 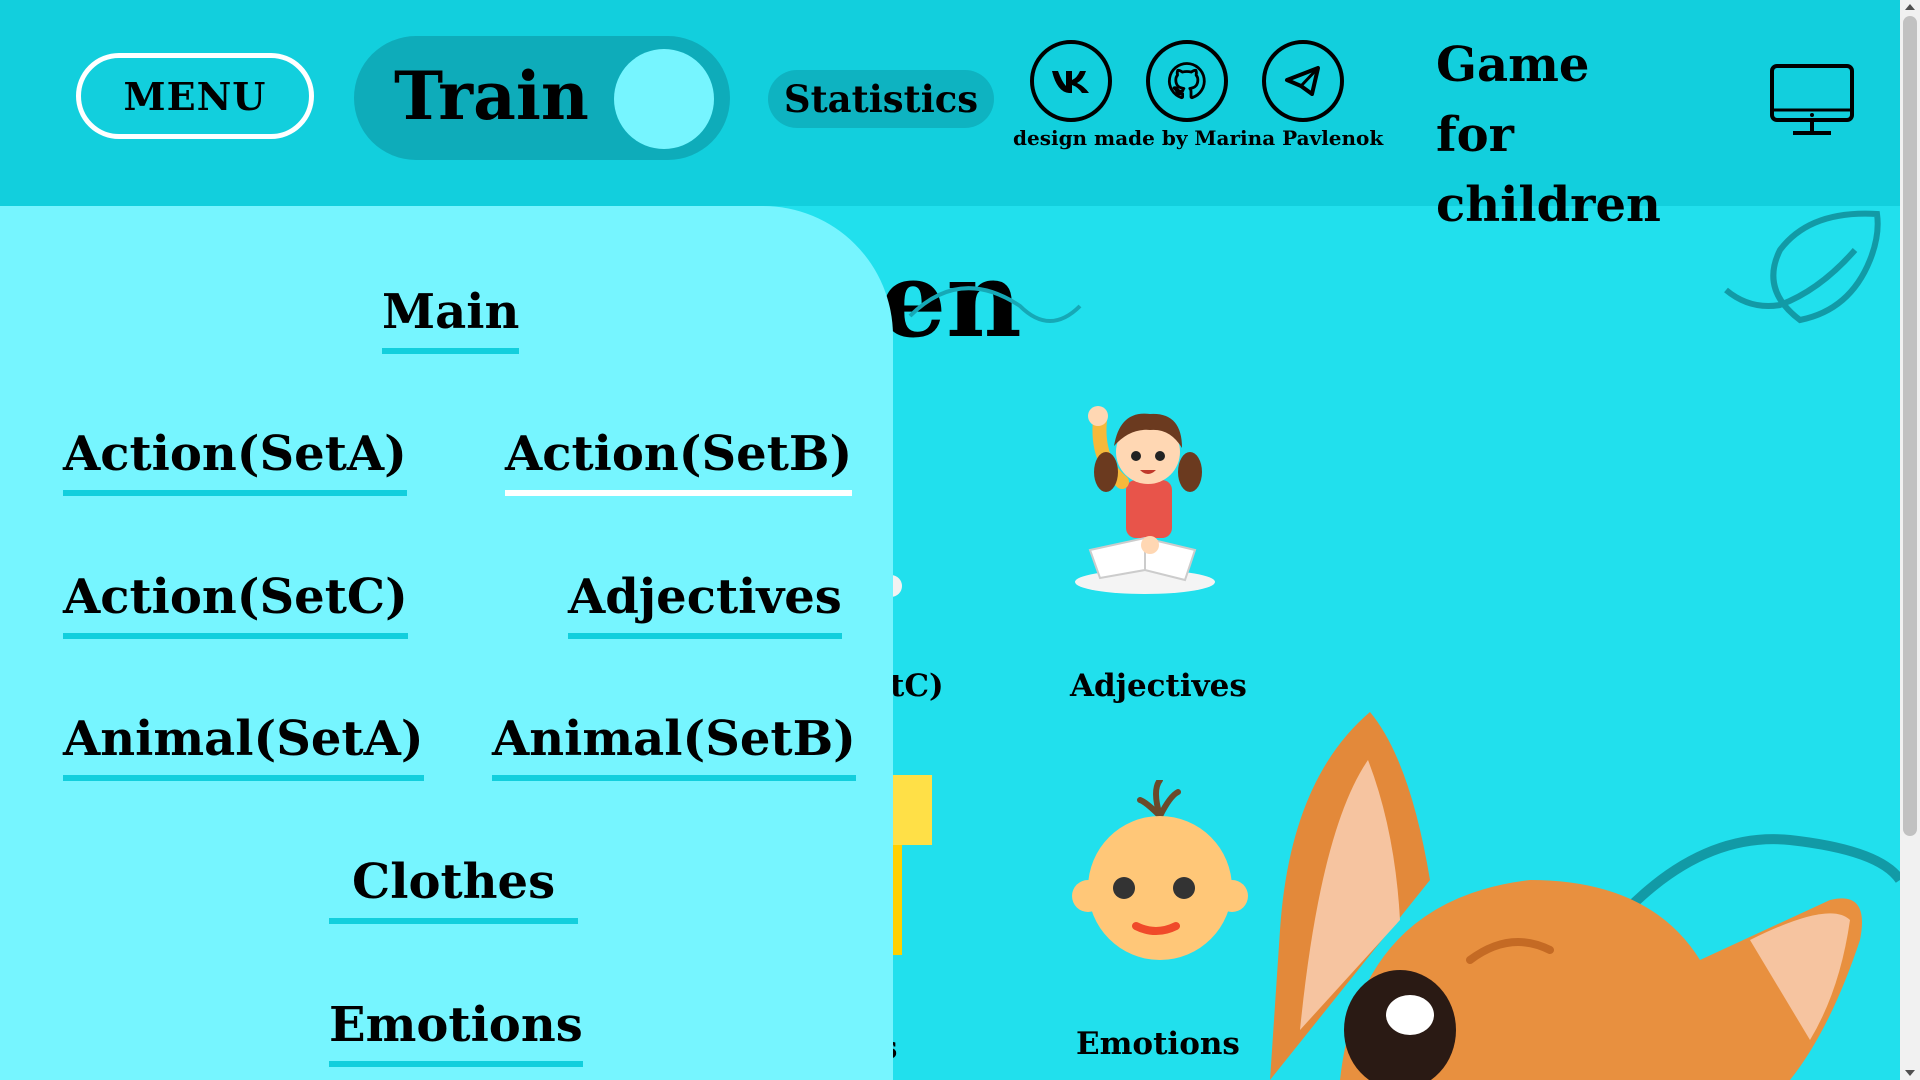 I want to click on site-title: Game for children, so click(x=1548, y=135).